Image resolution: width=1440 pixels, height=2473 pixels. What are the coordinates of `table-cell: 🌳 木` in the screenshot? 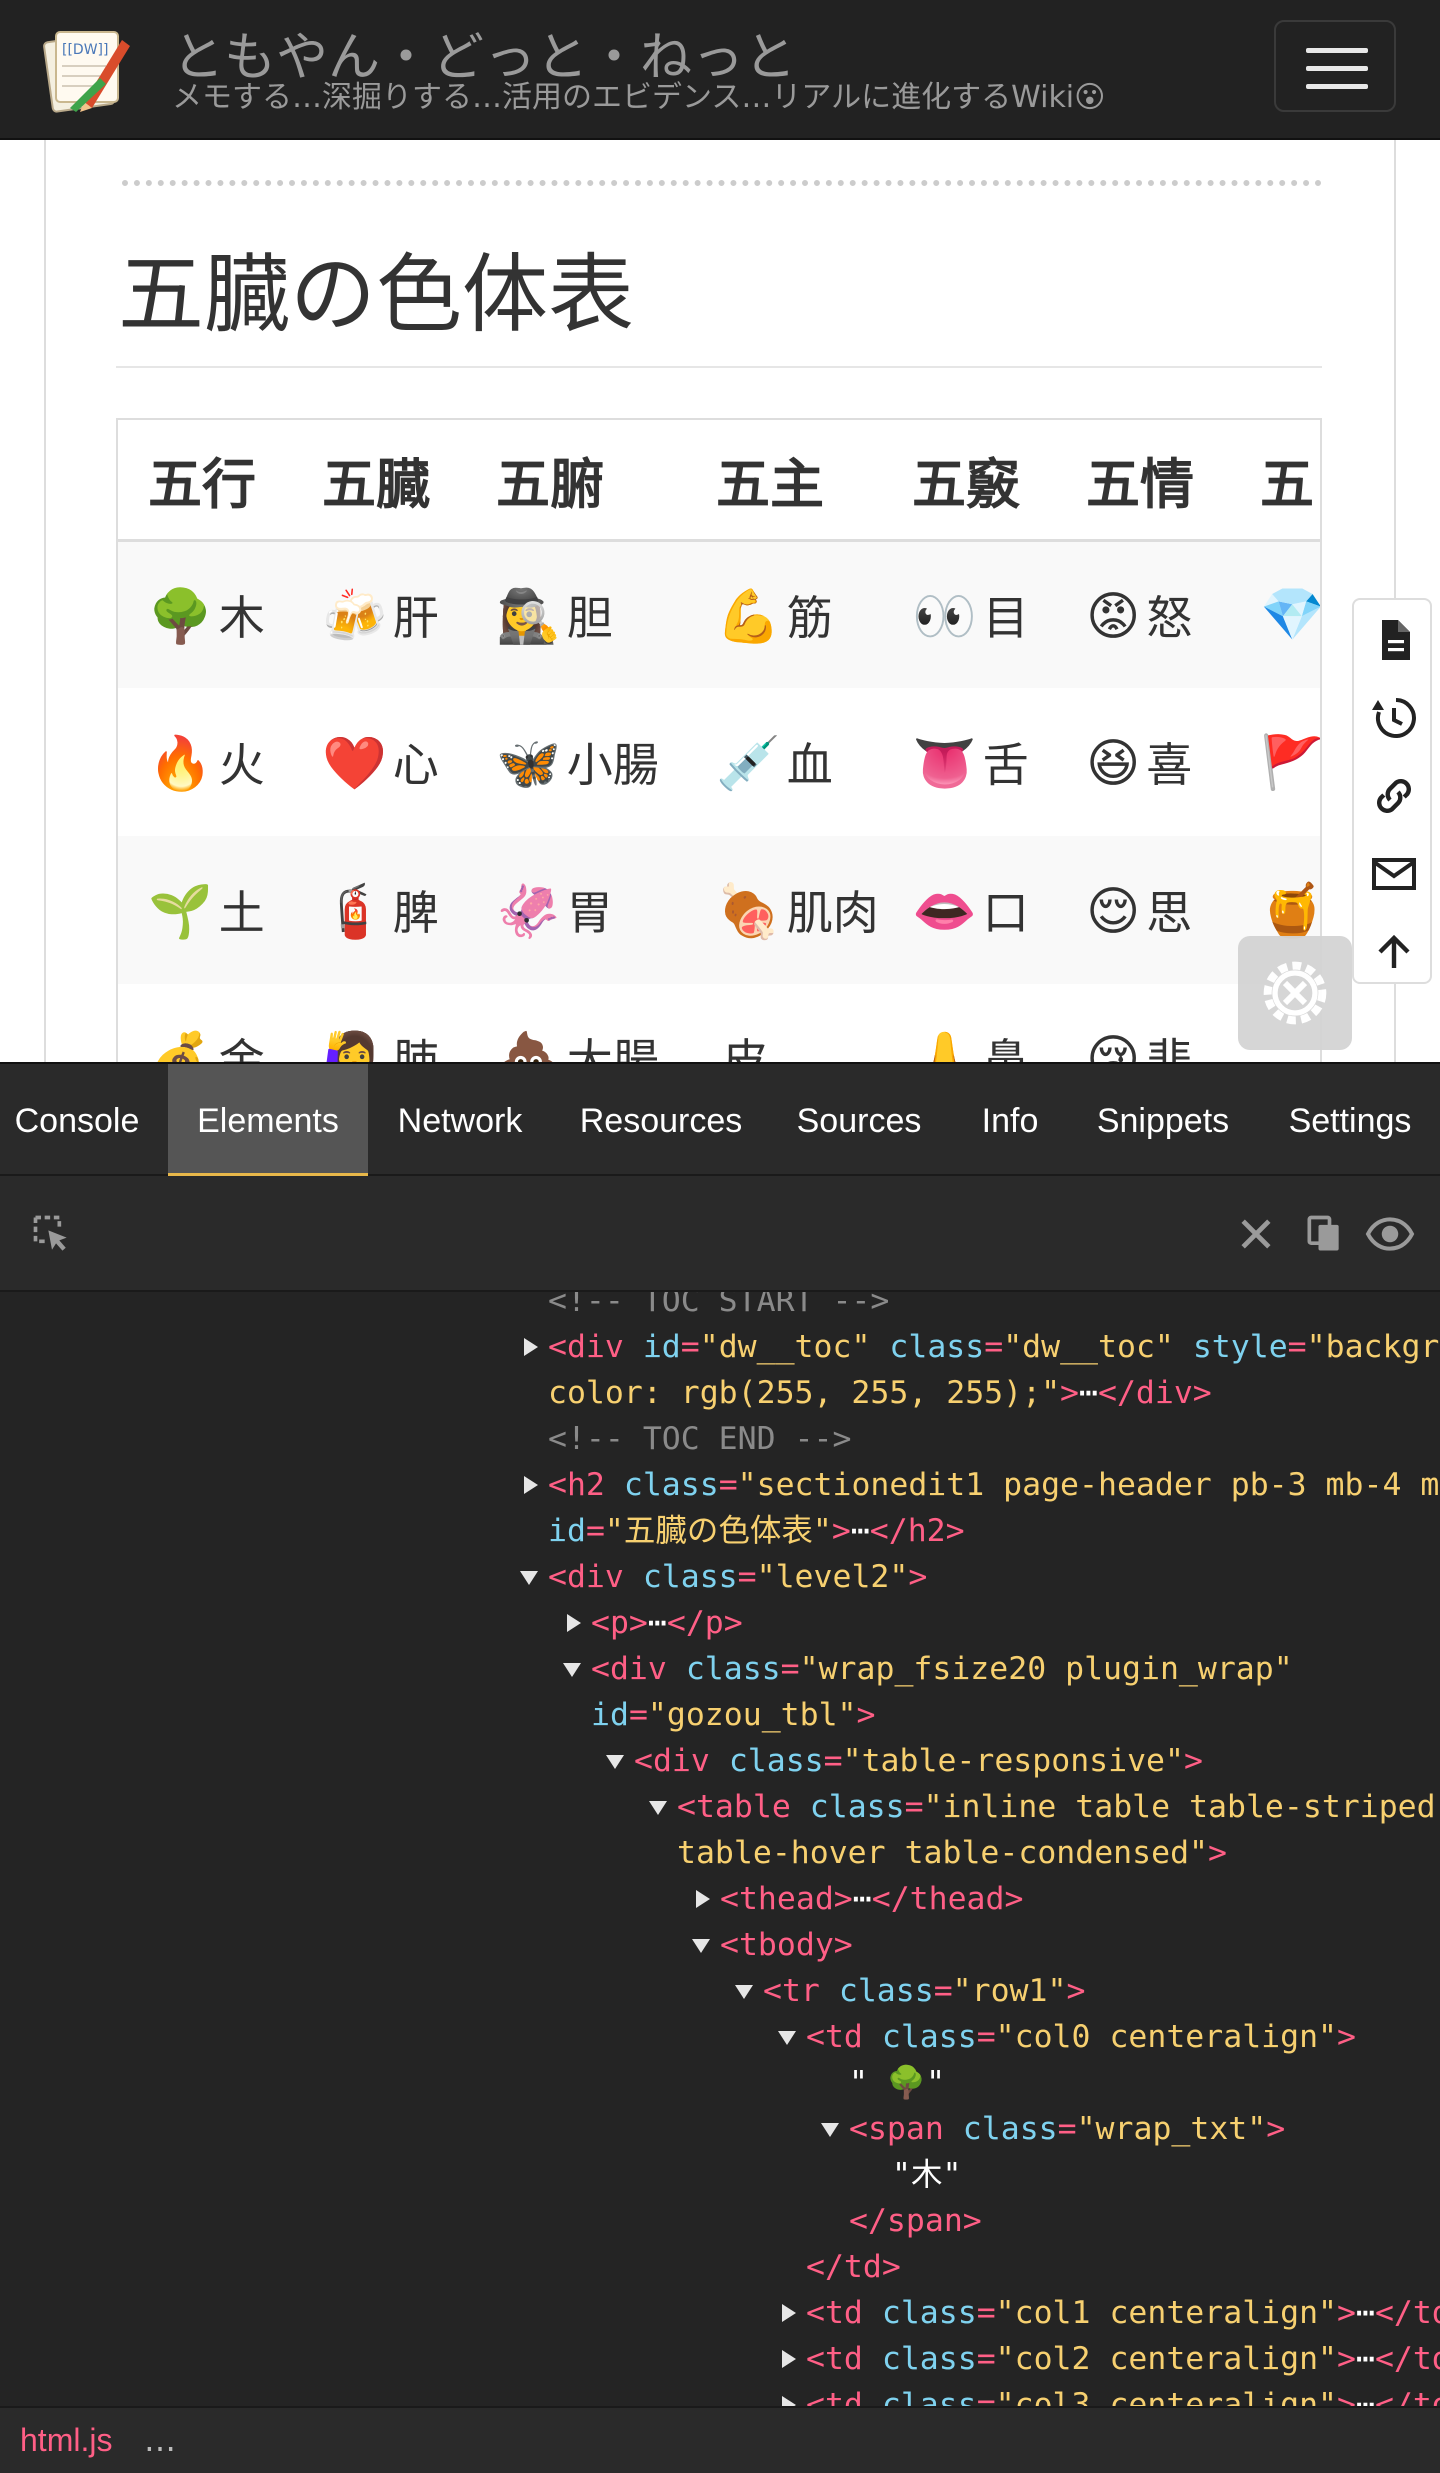 It's located at (205, 614).